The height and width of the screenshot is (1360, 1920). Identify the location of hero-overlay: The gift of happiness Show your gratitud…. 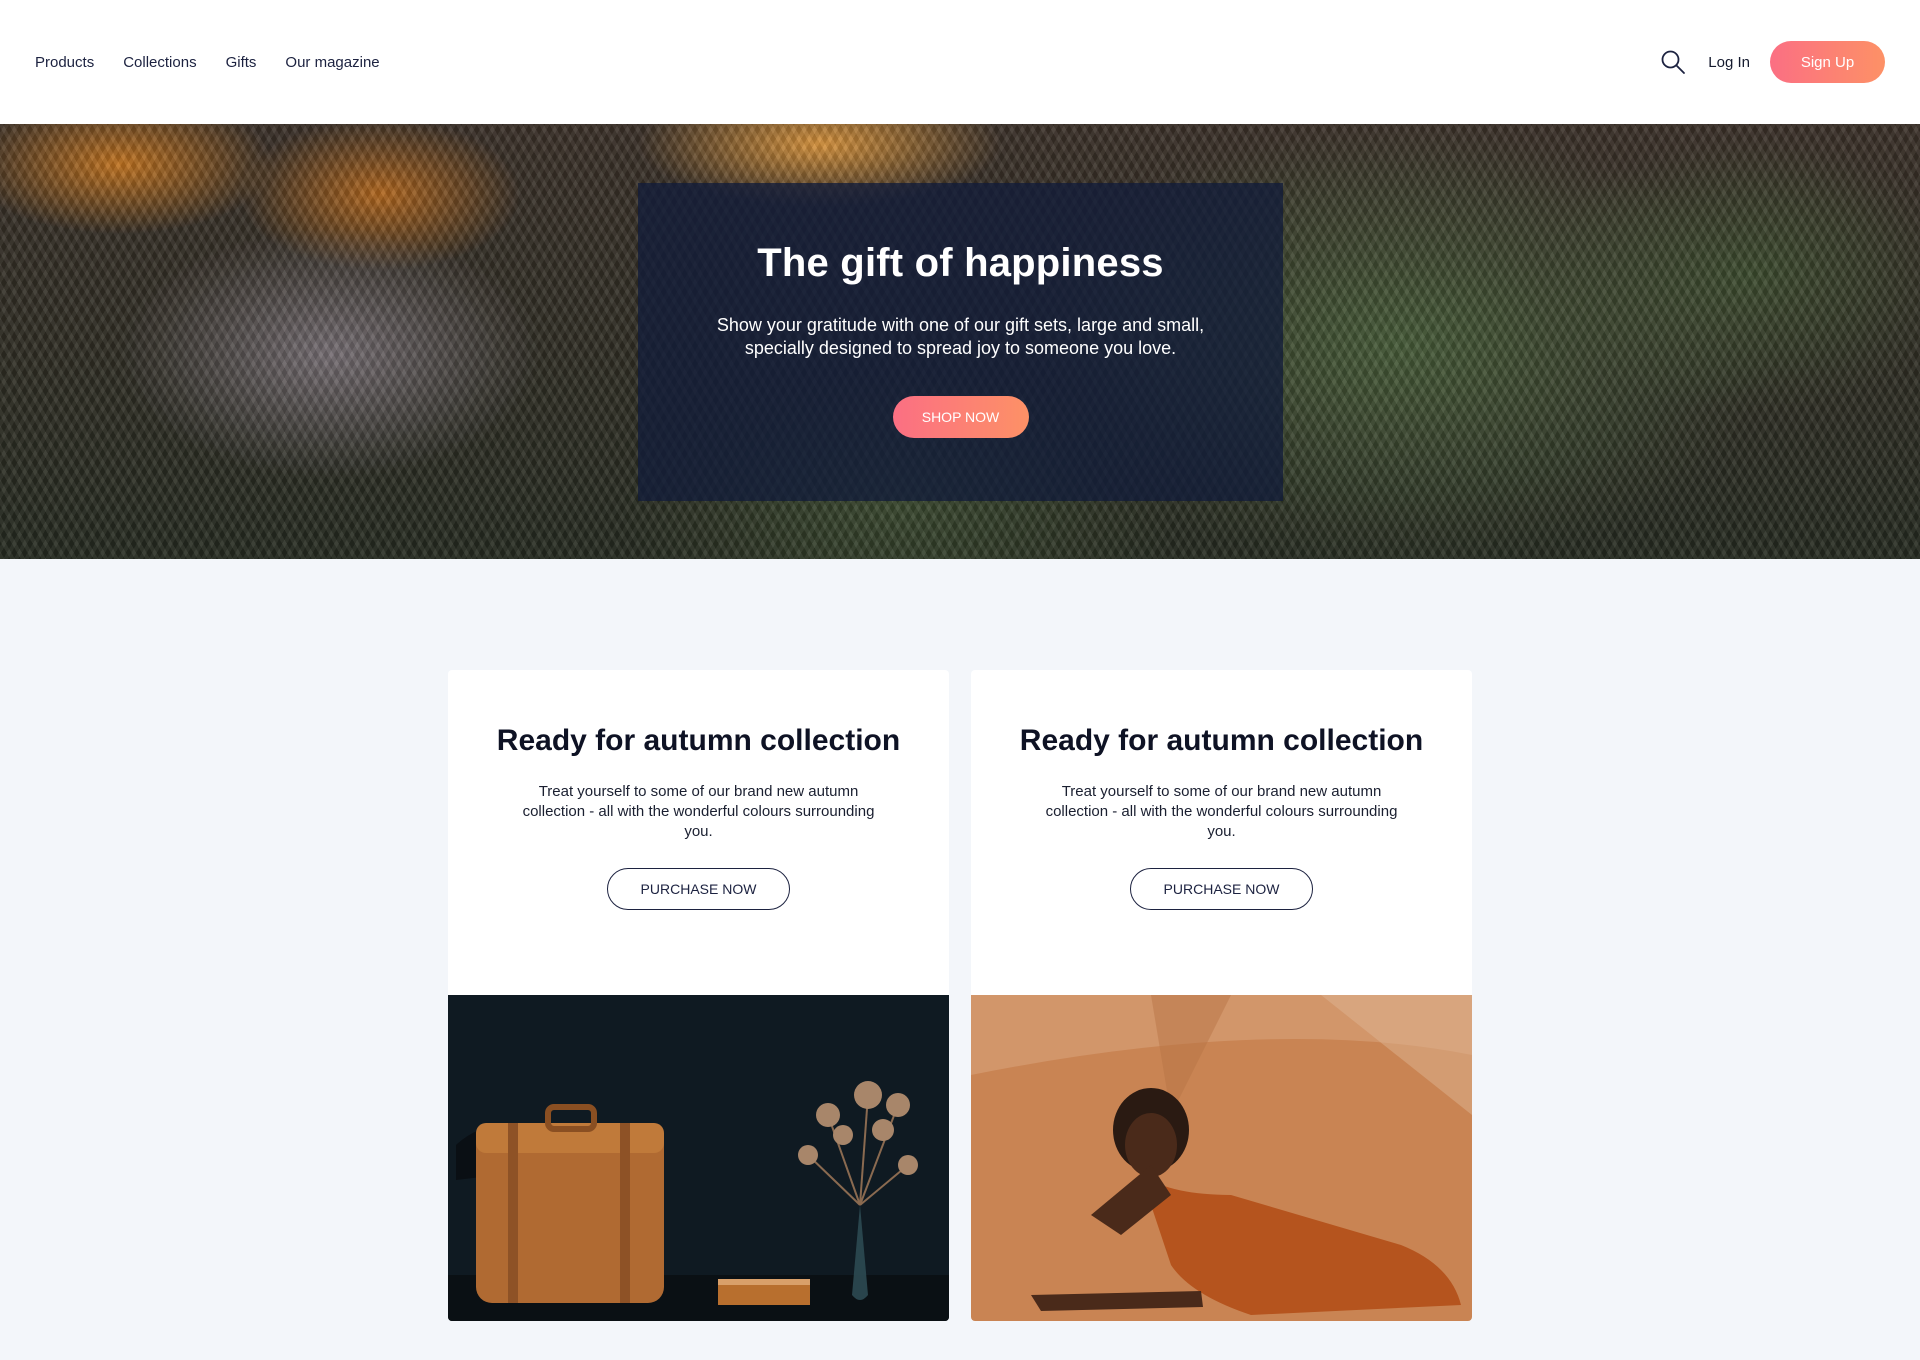
(960, 342).